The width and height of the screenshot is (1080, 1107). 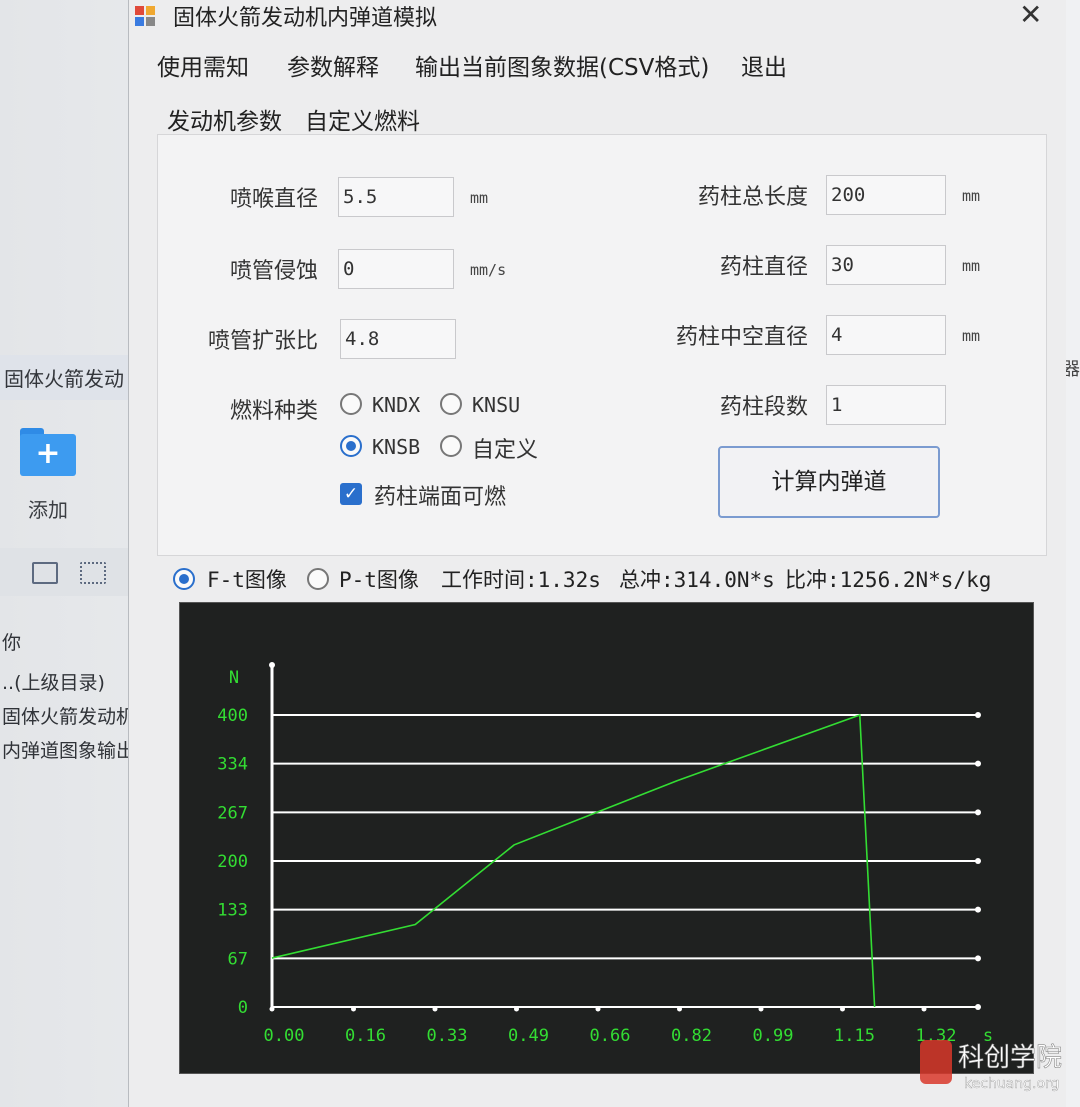 What do you see at coordinates (505, 450) in the screenshot?
I see `custom-fuel-label: 自定义` at bounding box center [505, 450].